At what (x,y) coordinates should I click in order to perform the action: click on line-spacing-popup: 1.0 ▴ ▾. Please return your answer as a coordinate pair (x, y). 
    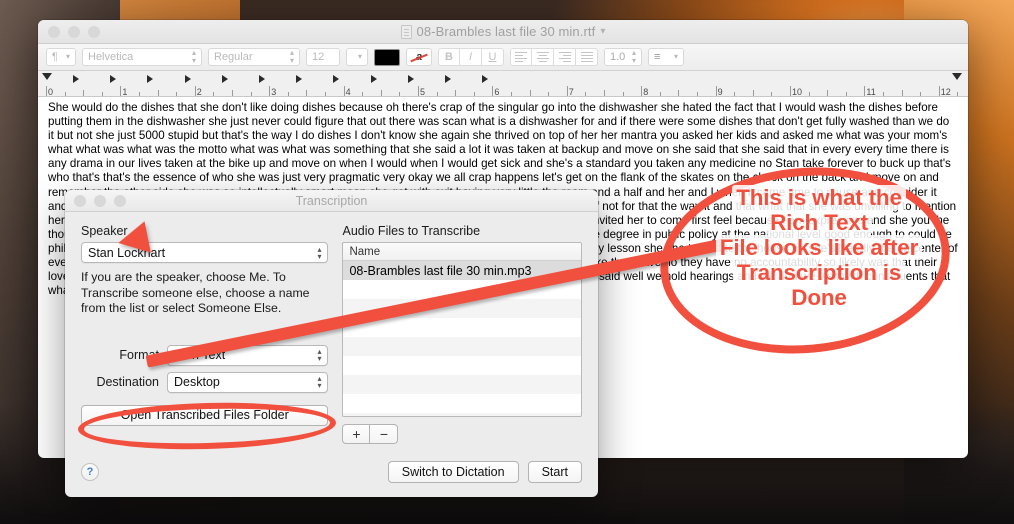
    Looking at the image, I should click on (623, 57).